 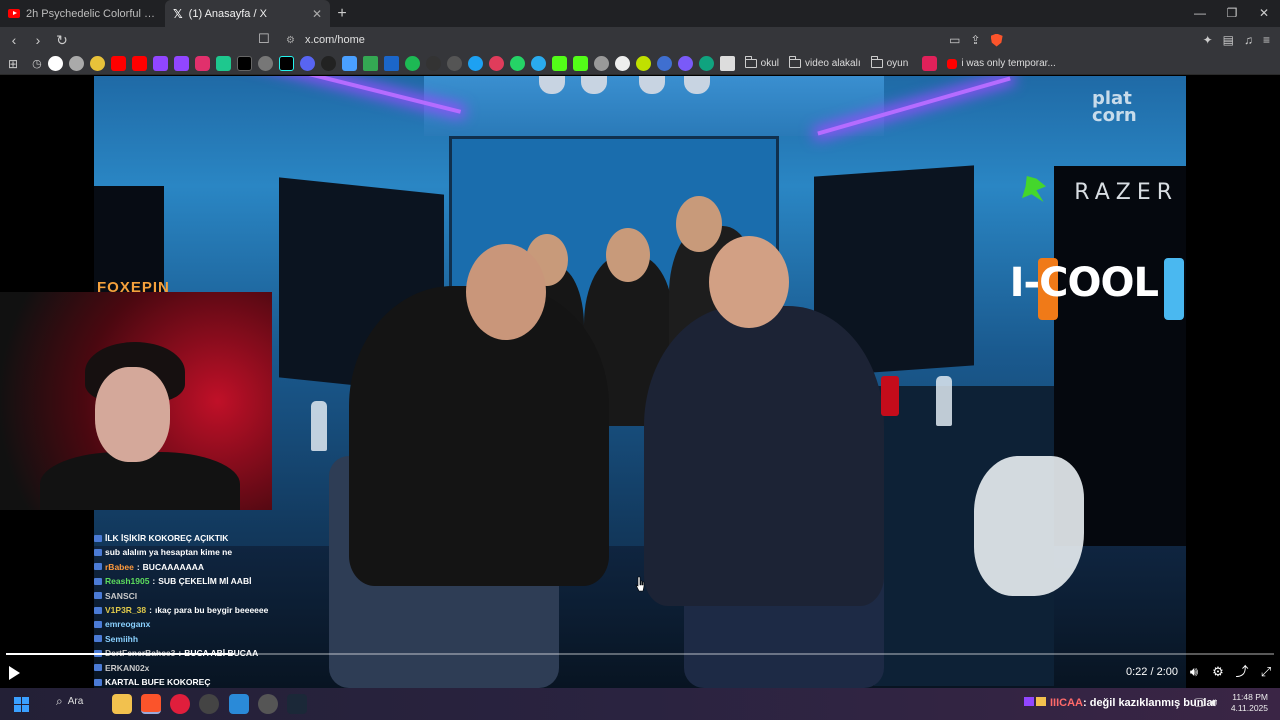 What do you see at coordinates (14, 40) in the screenshot?
I see `back-icon: ‹` at bounding box center [14, 40].